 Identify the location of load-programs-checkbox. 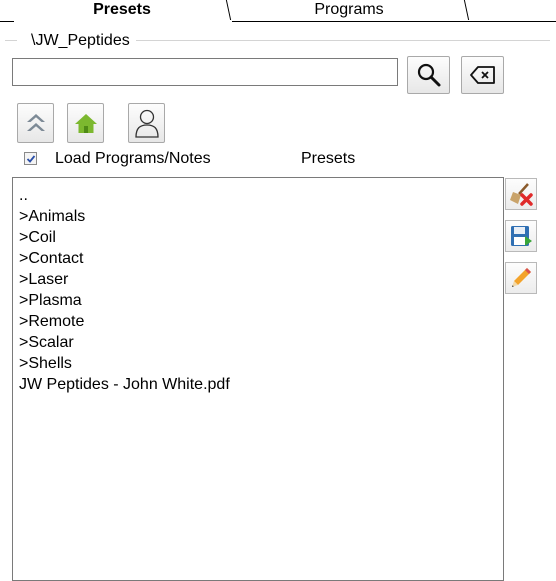
(30, 158).